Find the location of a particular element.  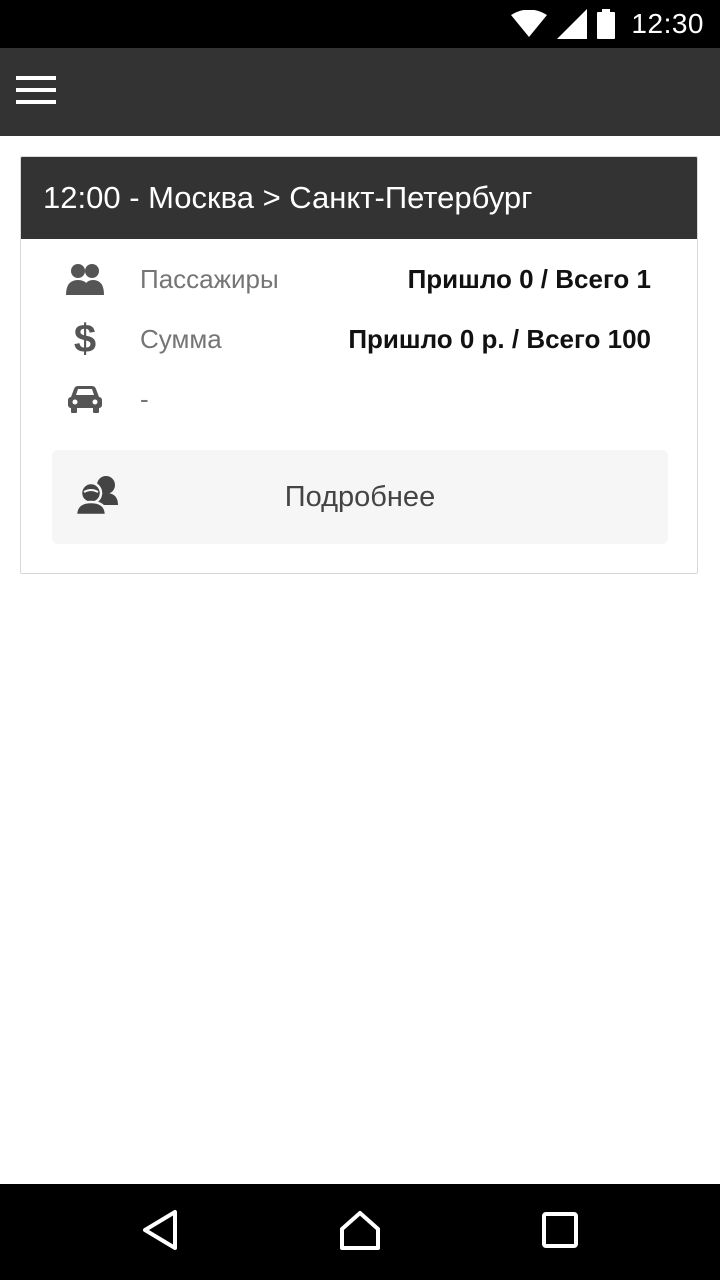

sum-label: Сумма is located at coordinates (181, 339).